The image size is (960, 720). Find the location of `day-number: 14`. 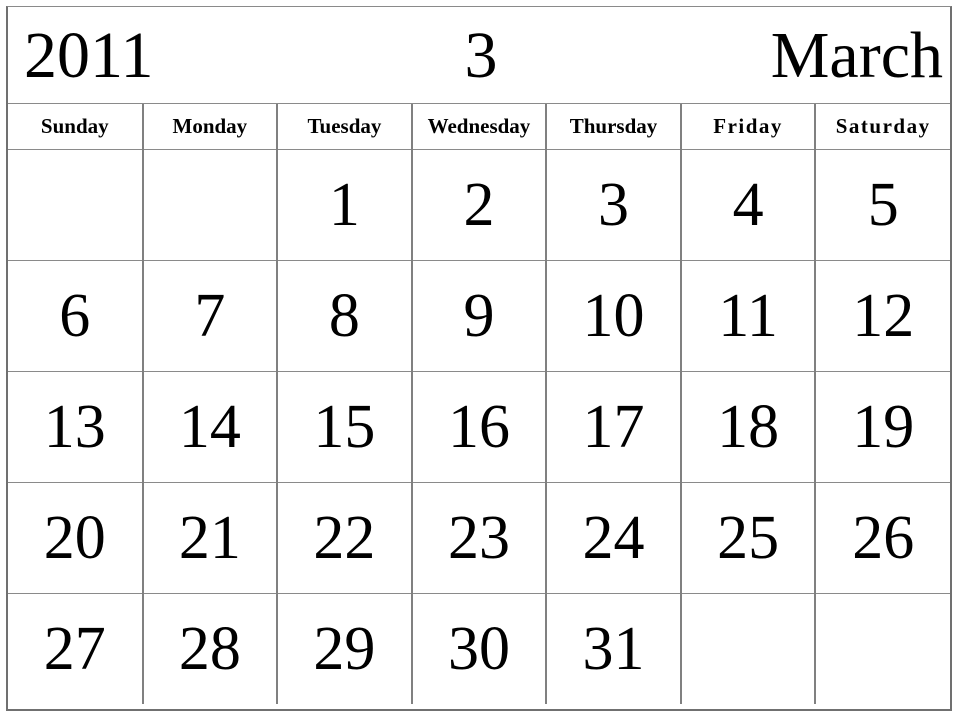

day-number: 14 is located at coordinates (209, 427).